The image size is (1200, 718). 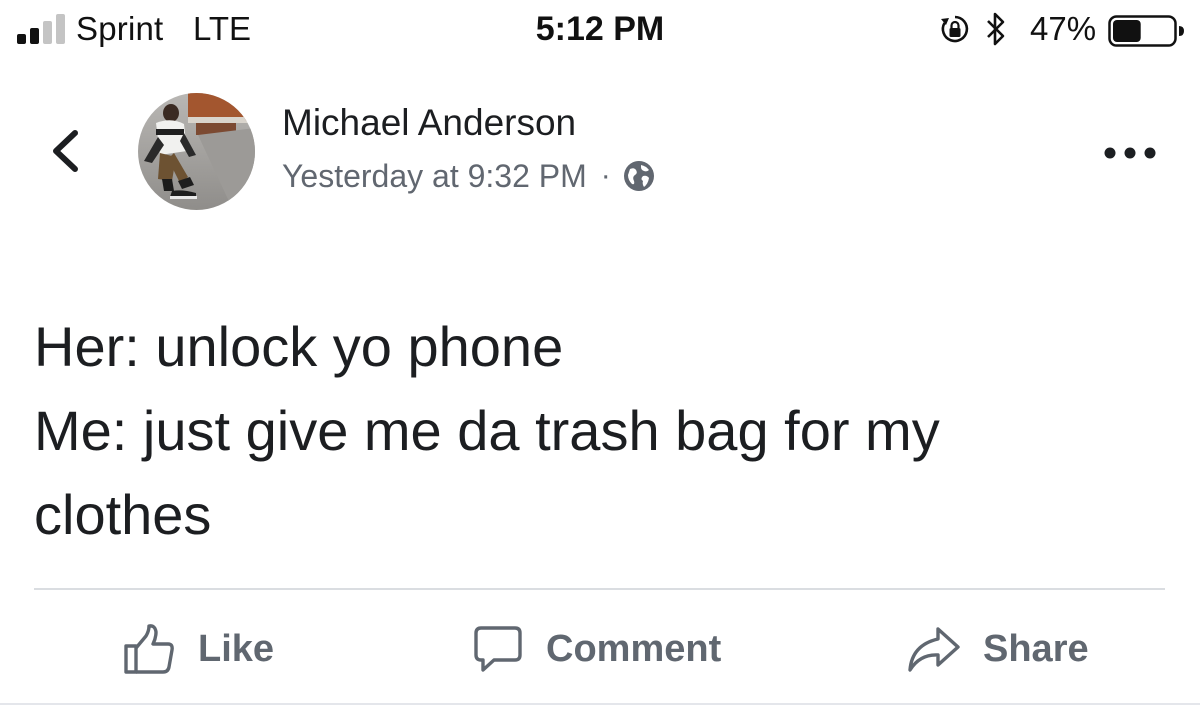 I want to click on comment-bubble-icon, so click(x=498, y=649).